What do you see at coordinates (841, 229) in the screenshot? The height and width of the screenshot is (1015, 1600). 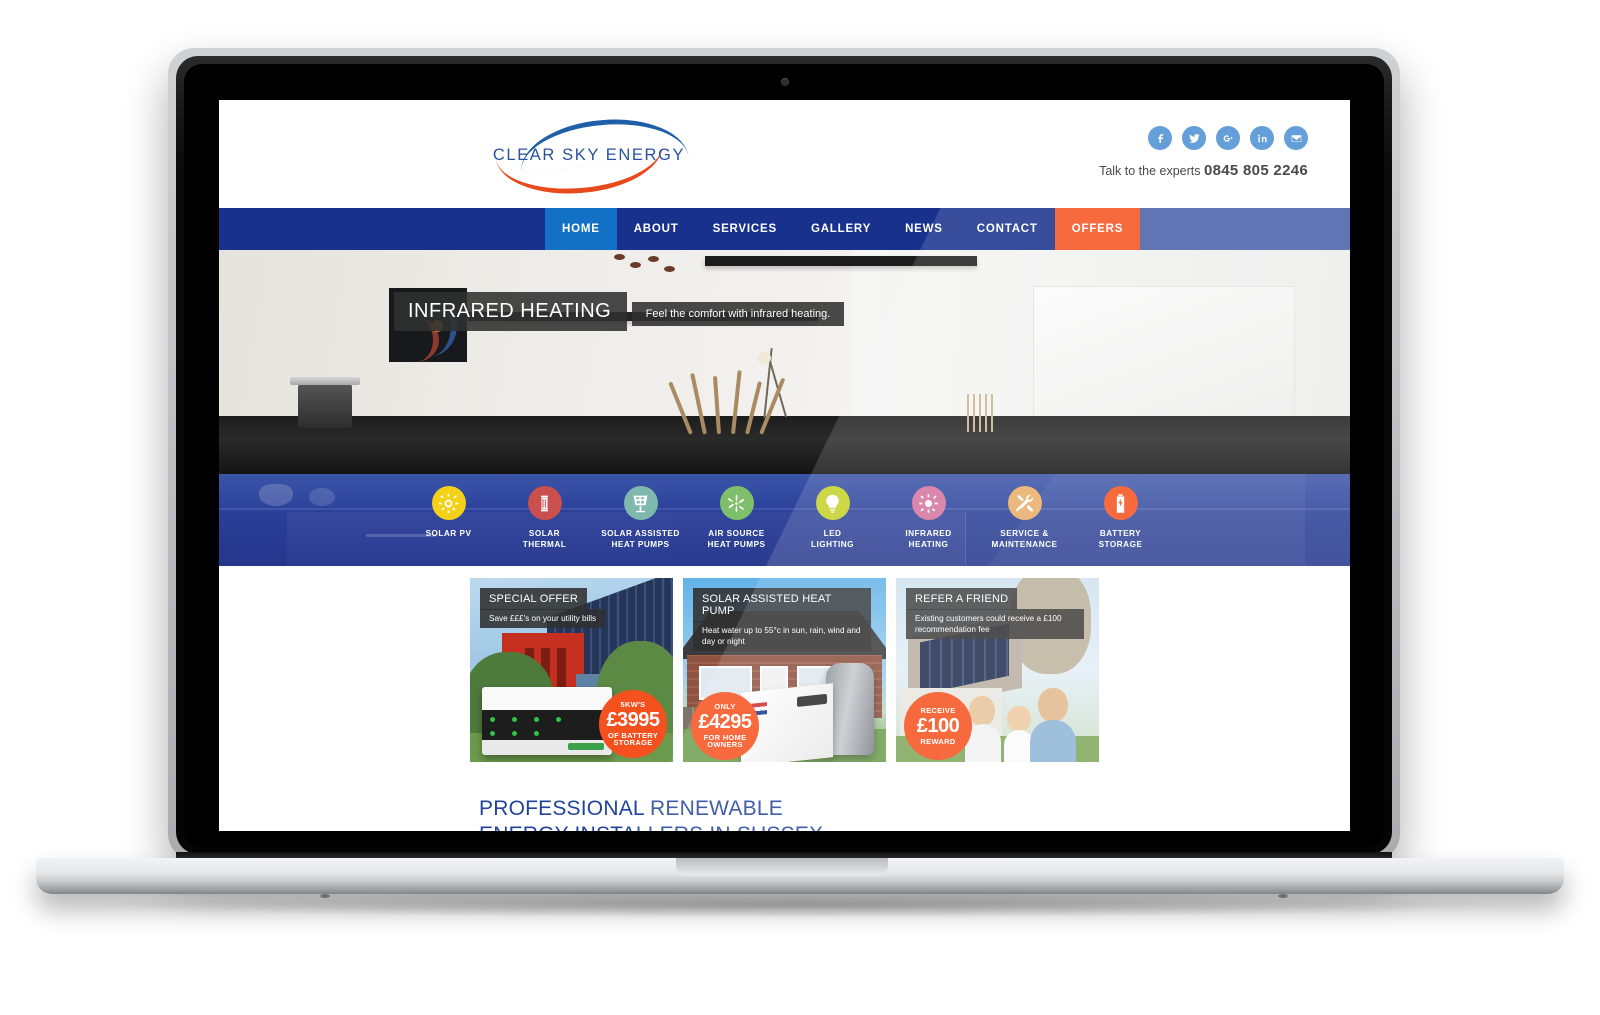 I see `nav-item-gallery: GALLERY` at bounding box center [841, 229].